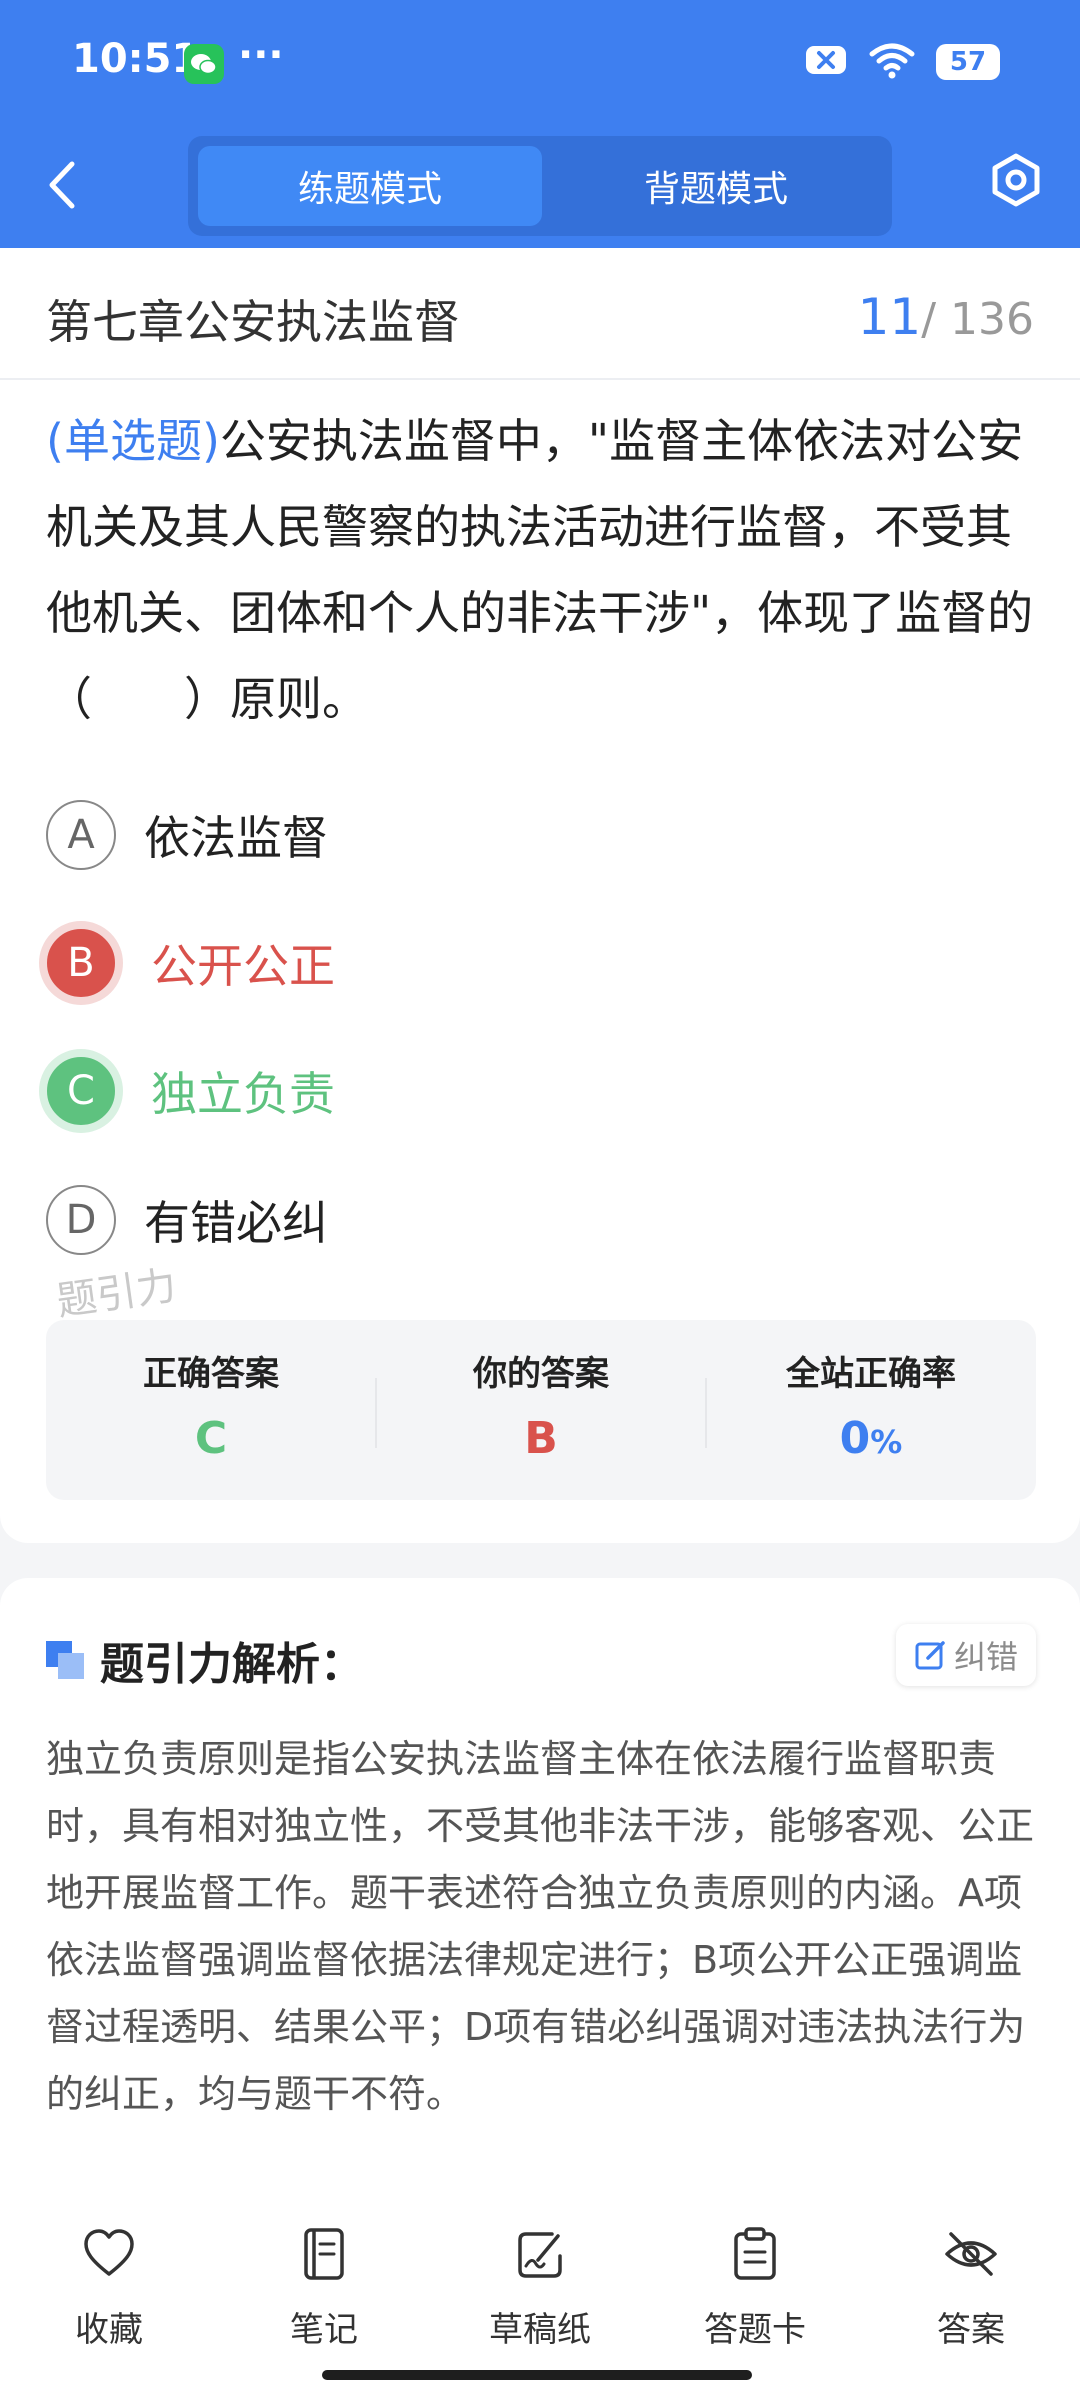  What do you see at coordinates (540, 314) in the screenshot?
I see `chapter-row: 第七章公安执法监督 11/ 136` at bounding box center [540, 314].